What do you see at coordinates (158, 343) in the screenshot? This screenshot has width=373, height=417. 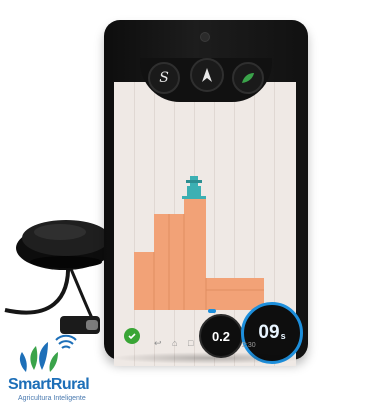 I see `back-icon: ↩` at bounding box center [158, 343].